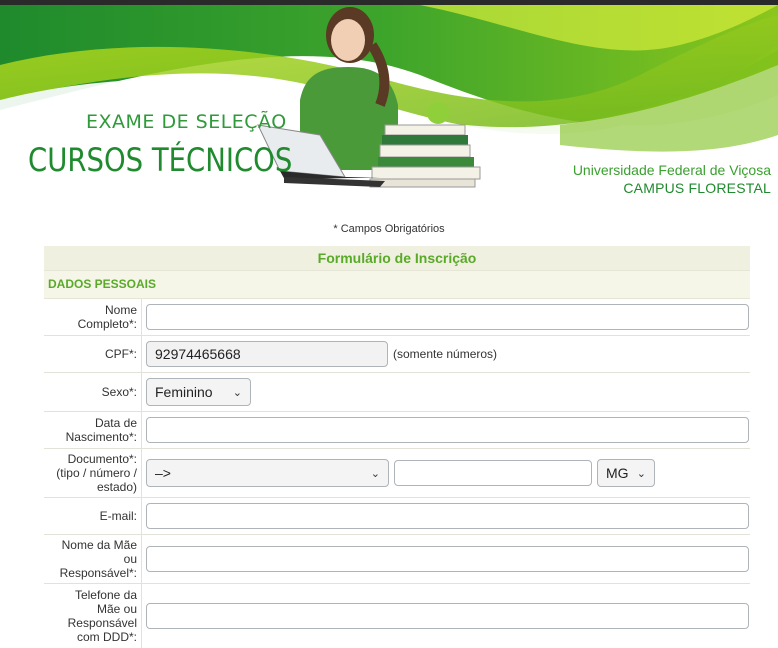 The width and height of the screenshot is (778, 648). Describe the element at coordinates (397, 392) in the screenshot. I see `row-sex: Sexo*: Feminino ⌄` at that location.